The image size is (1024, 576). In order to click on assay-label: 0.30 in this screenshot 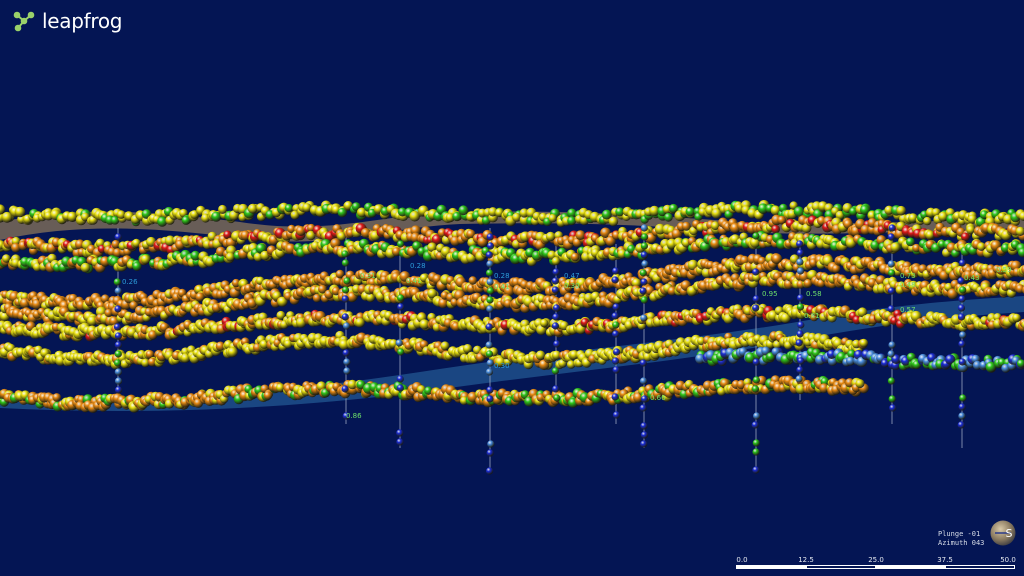, I will do `click(502, 366)`.